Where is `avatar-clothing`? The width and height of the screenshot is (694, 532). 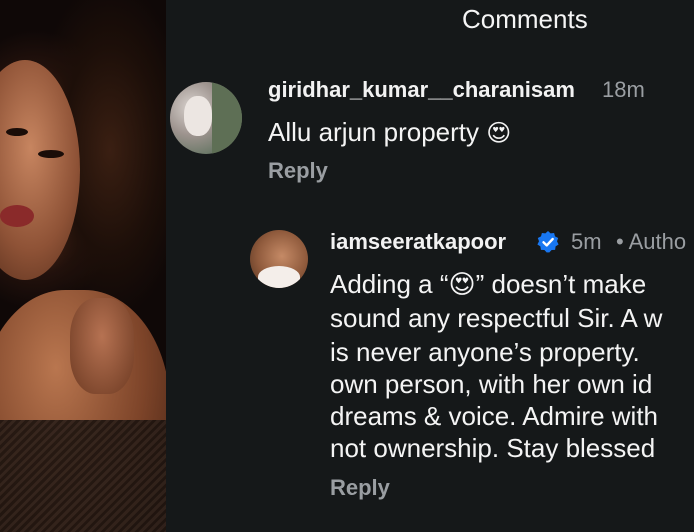
avatar-clothing is located at coordinates (279, 277).